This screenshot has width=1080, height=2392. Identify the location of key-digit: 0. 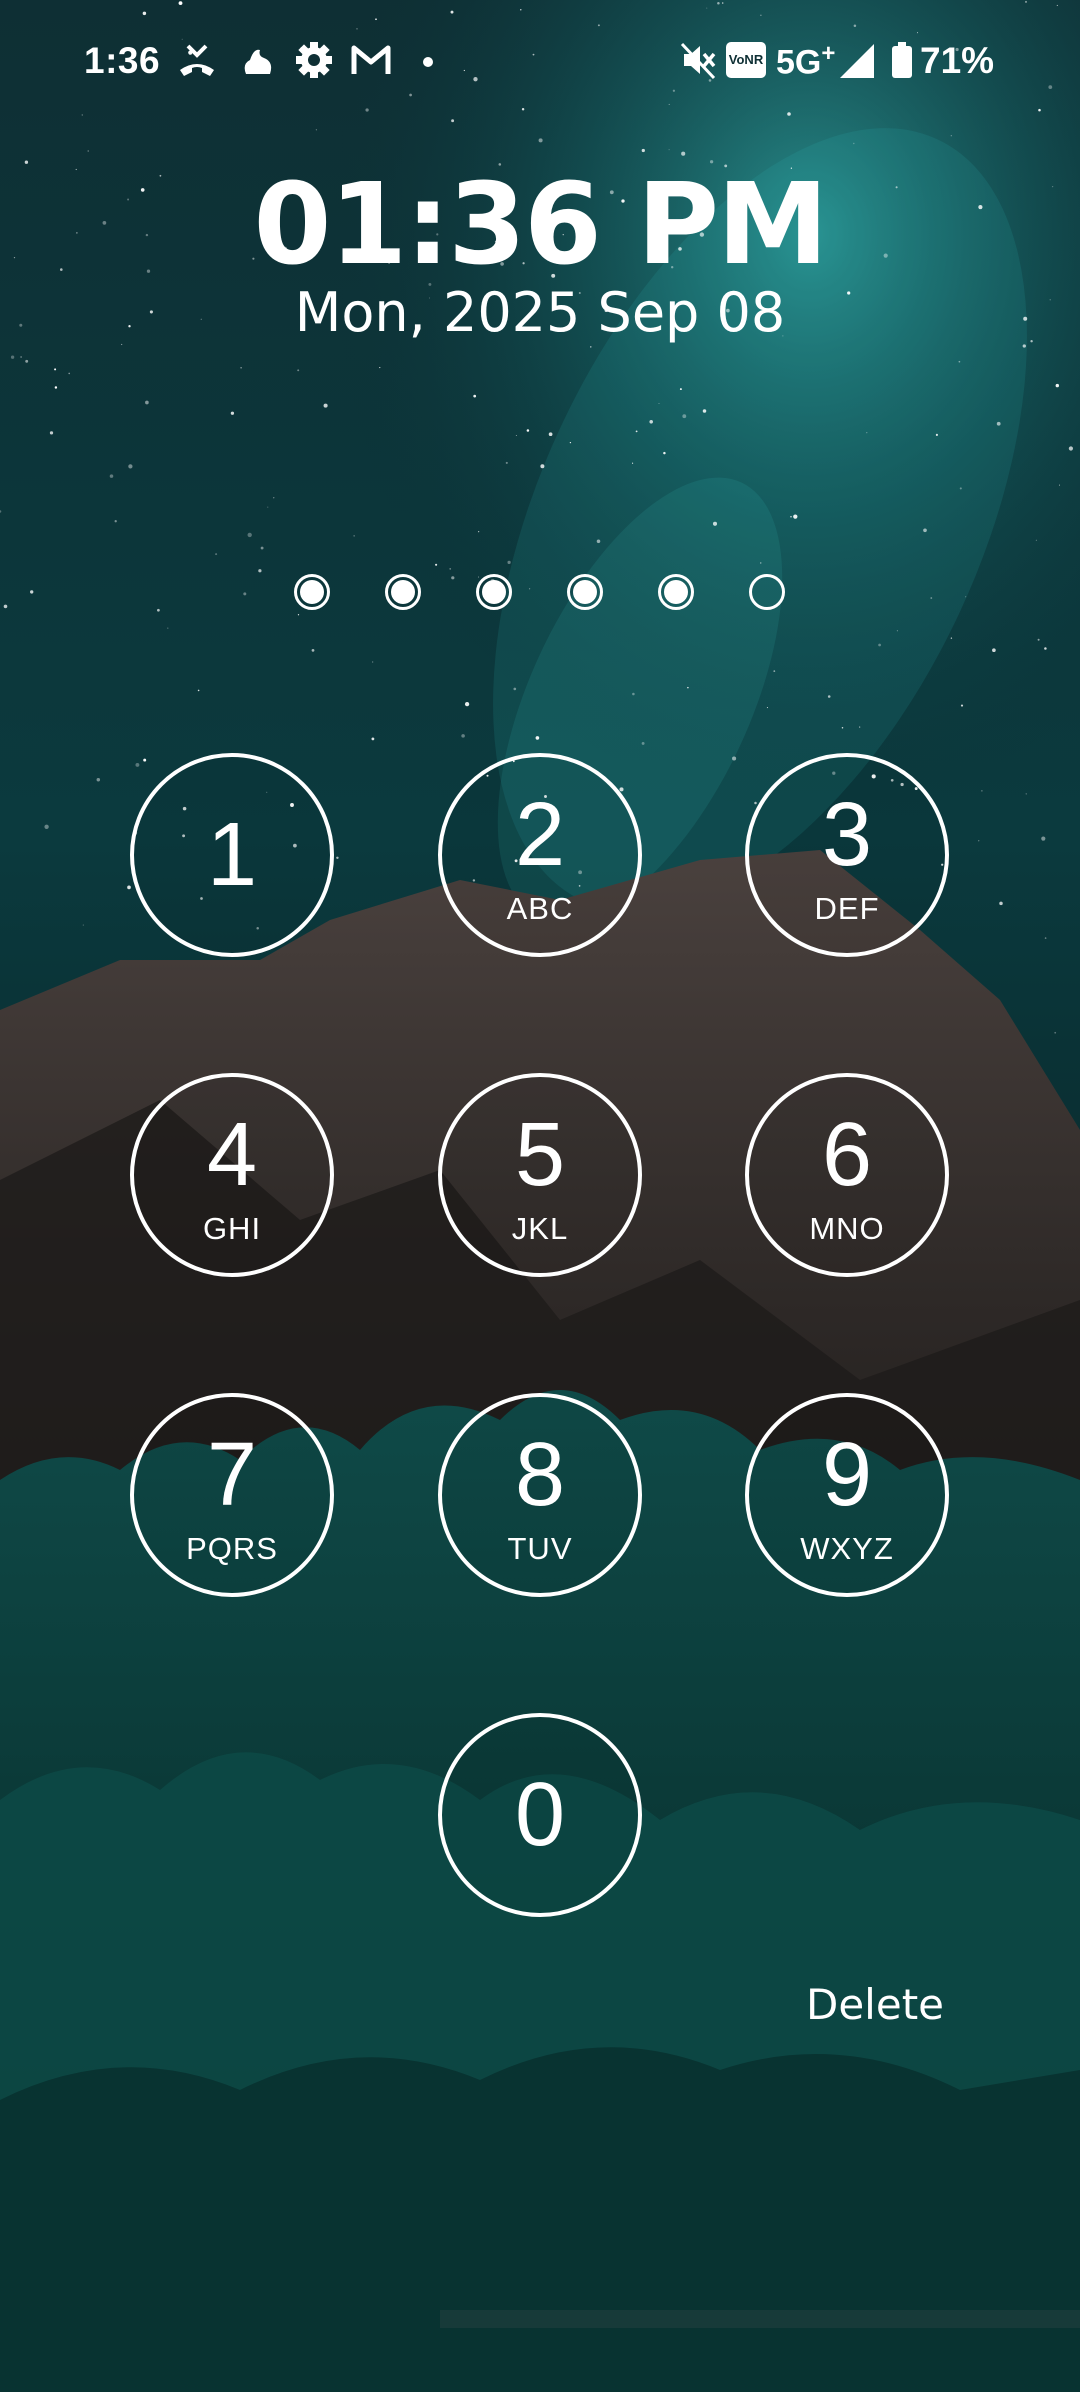
(540, 1815).